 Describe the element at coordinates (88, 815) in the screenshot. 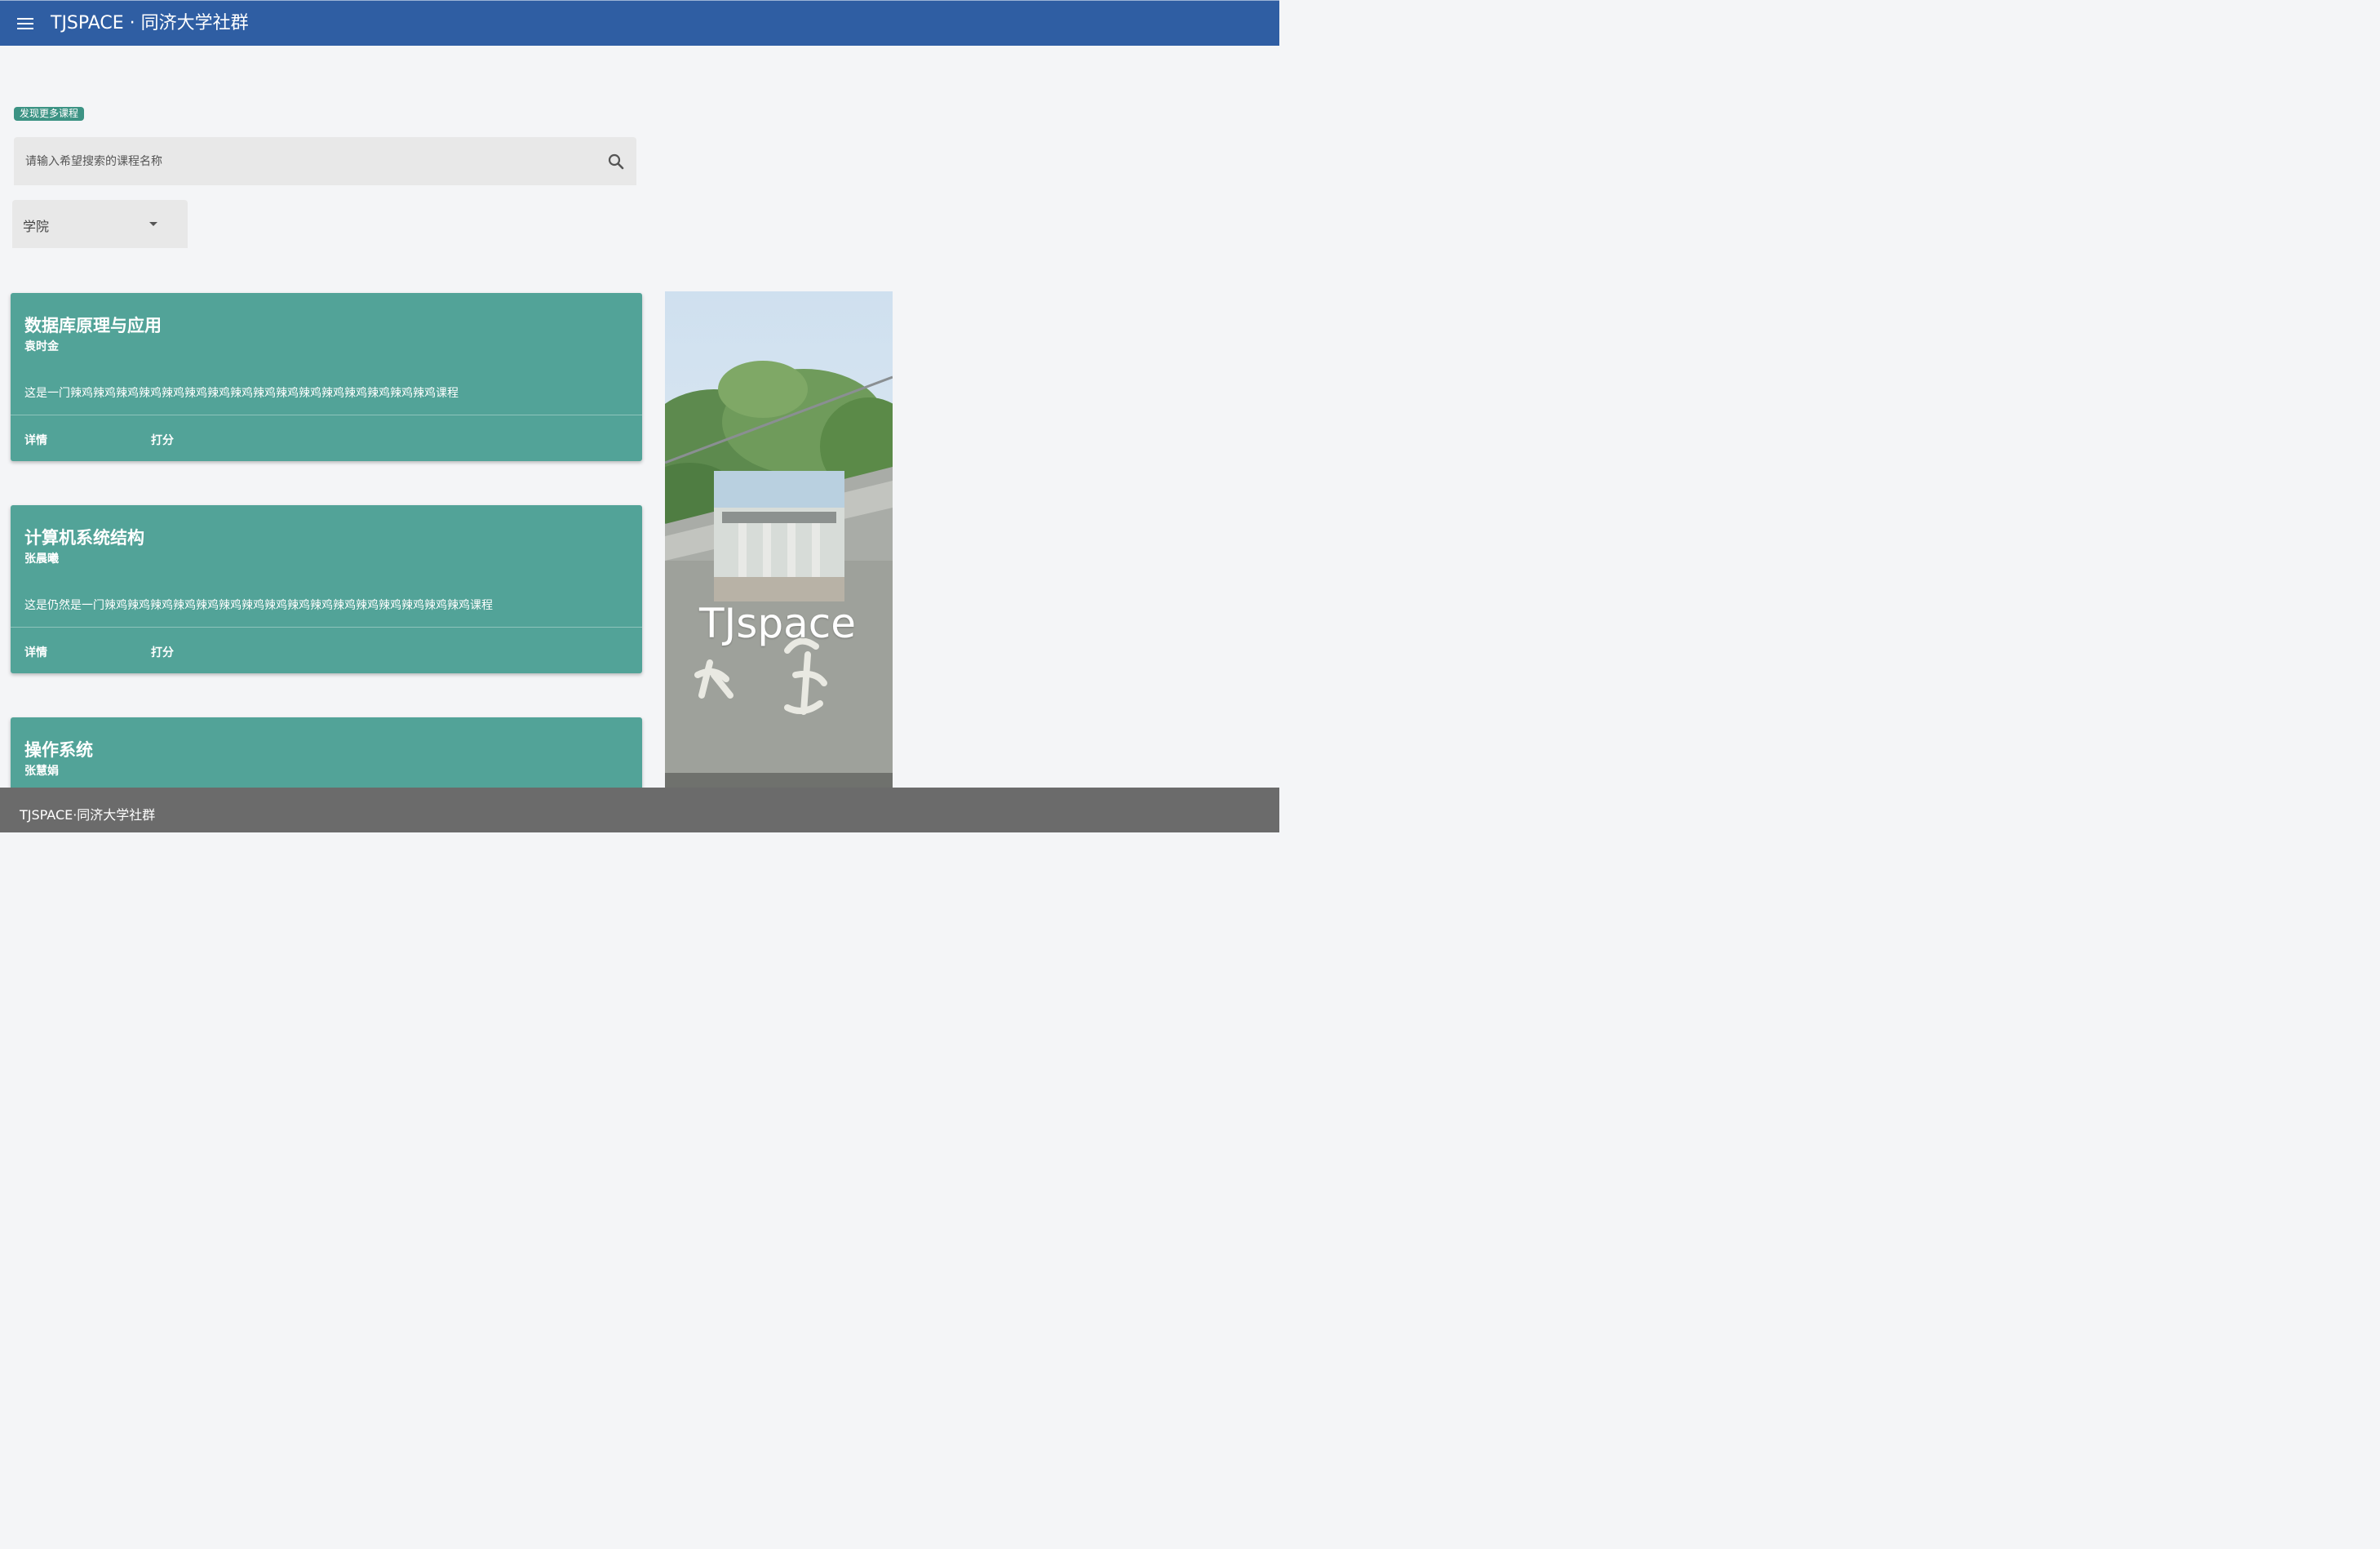

I see `footer-text: TJSPACE·同济大学社群` at that location.